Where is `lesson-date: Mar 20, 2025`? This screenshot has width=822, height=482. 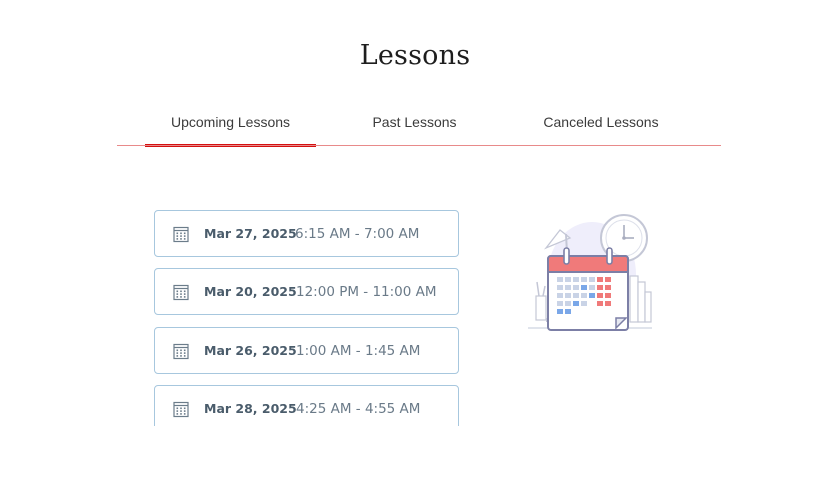
lesson-date: Mar 20, 2025 is located at coordinates (250, 291).